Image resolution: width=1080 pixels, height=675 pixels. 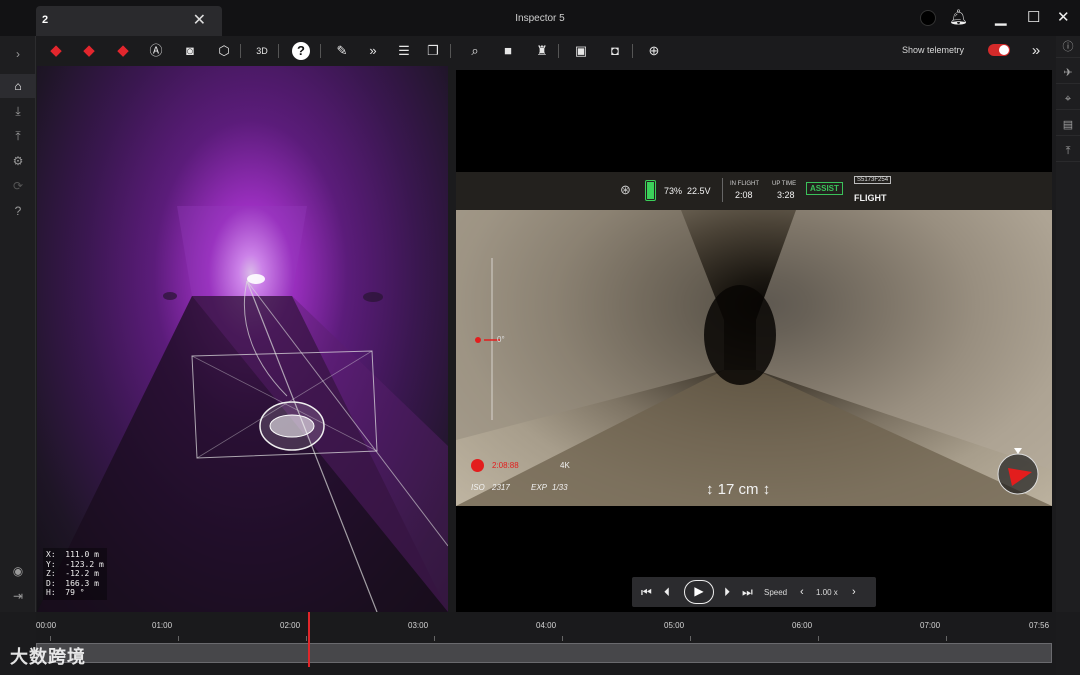 What do you see at coordinates (46, 625) in the screenshot?
I see `timeline-label: 00:00` at bounding box center [46, 625].